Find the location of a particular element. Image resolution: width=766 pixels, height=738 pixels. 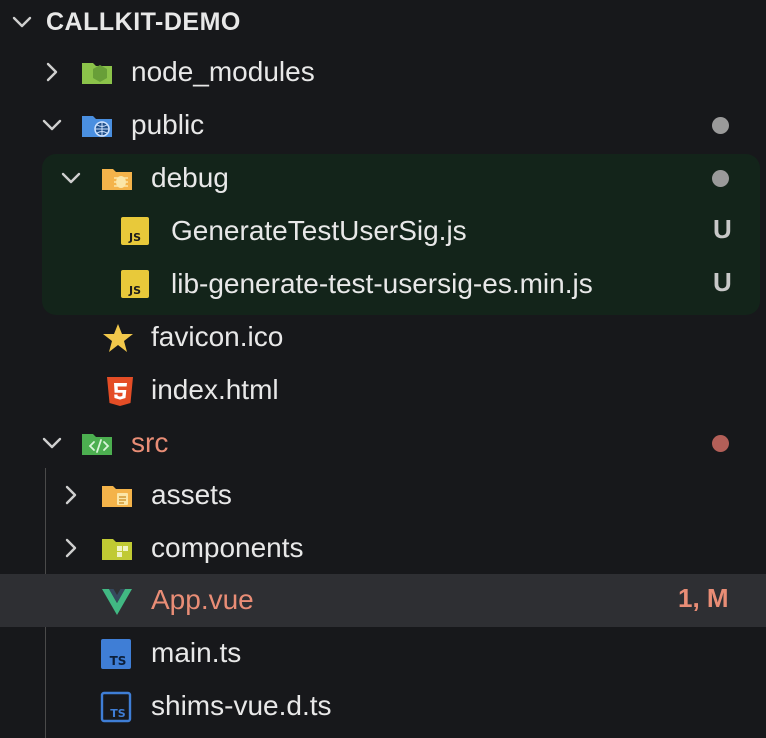

tree-item-label: GenerateTestUserSig.js is located at coordinates (319, 230).